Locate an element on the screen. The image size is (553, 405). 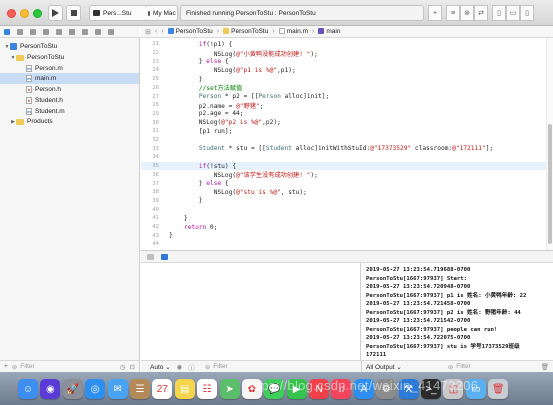
close-window-button is located at coordinates (11, 13).